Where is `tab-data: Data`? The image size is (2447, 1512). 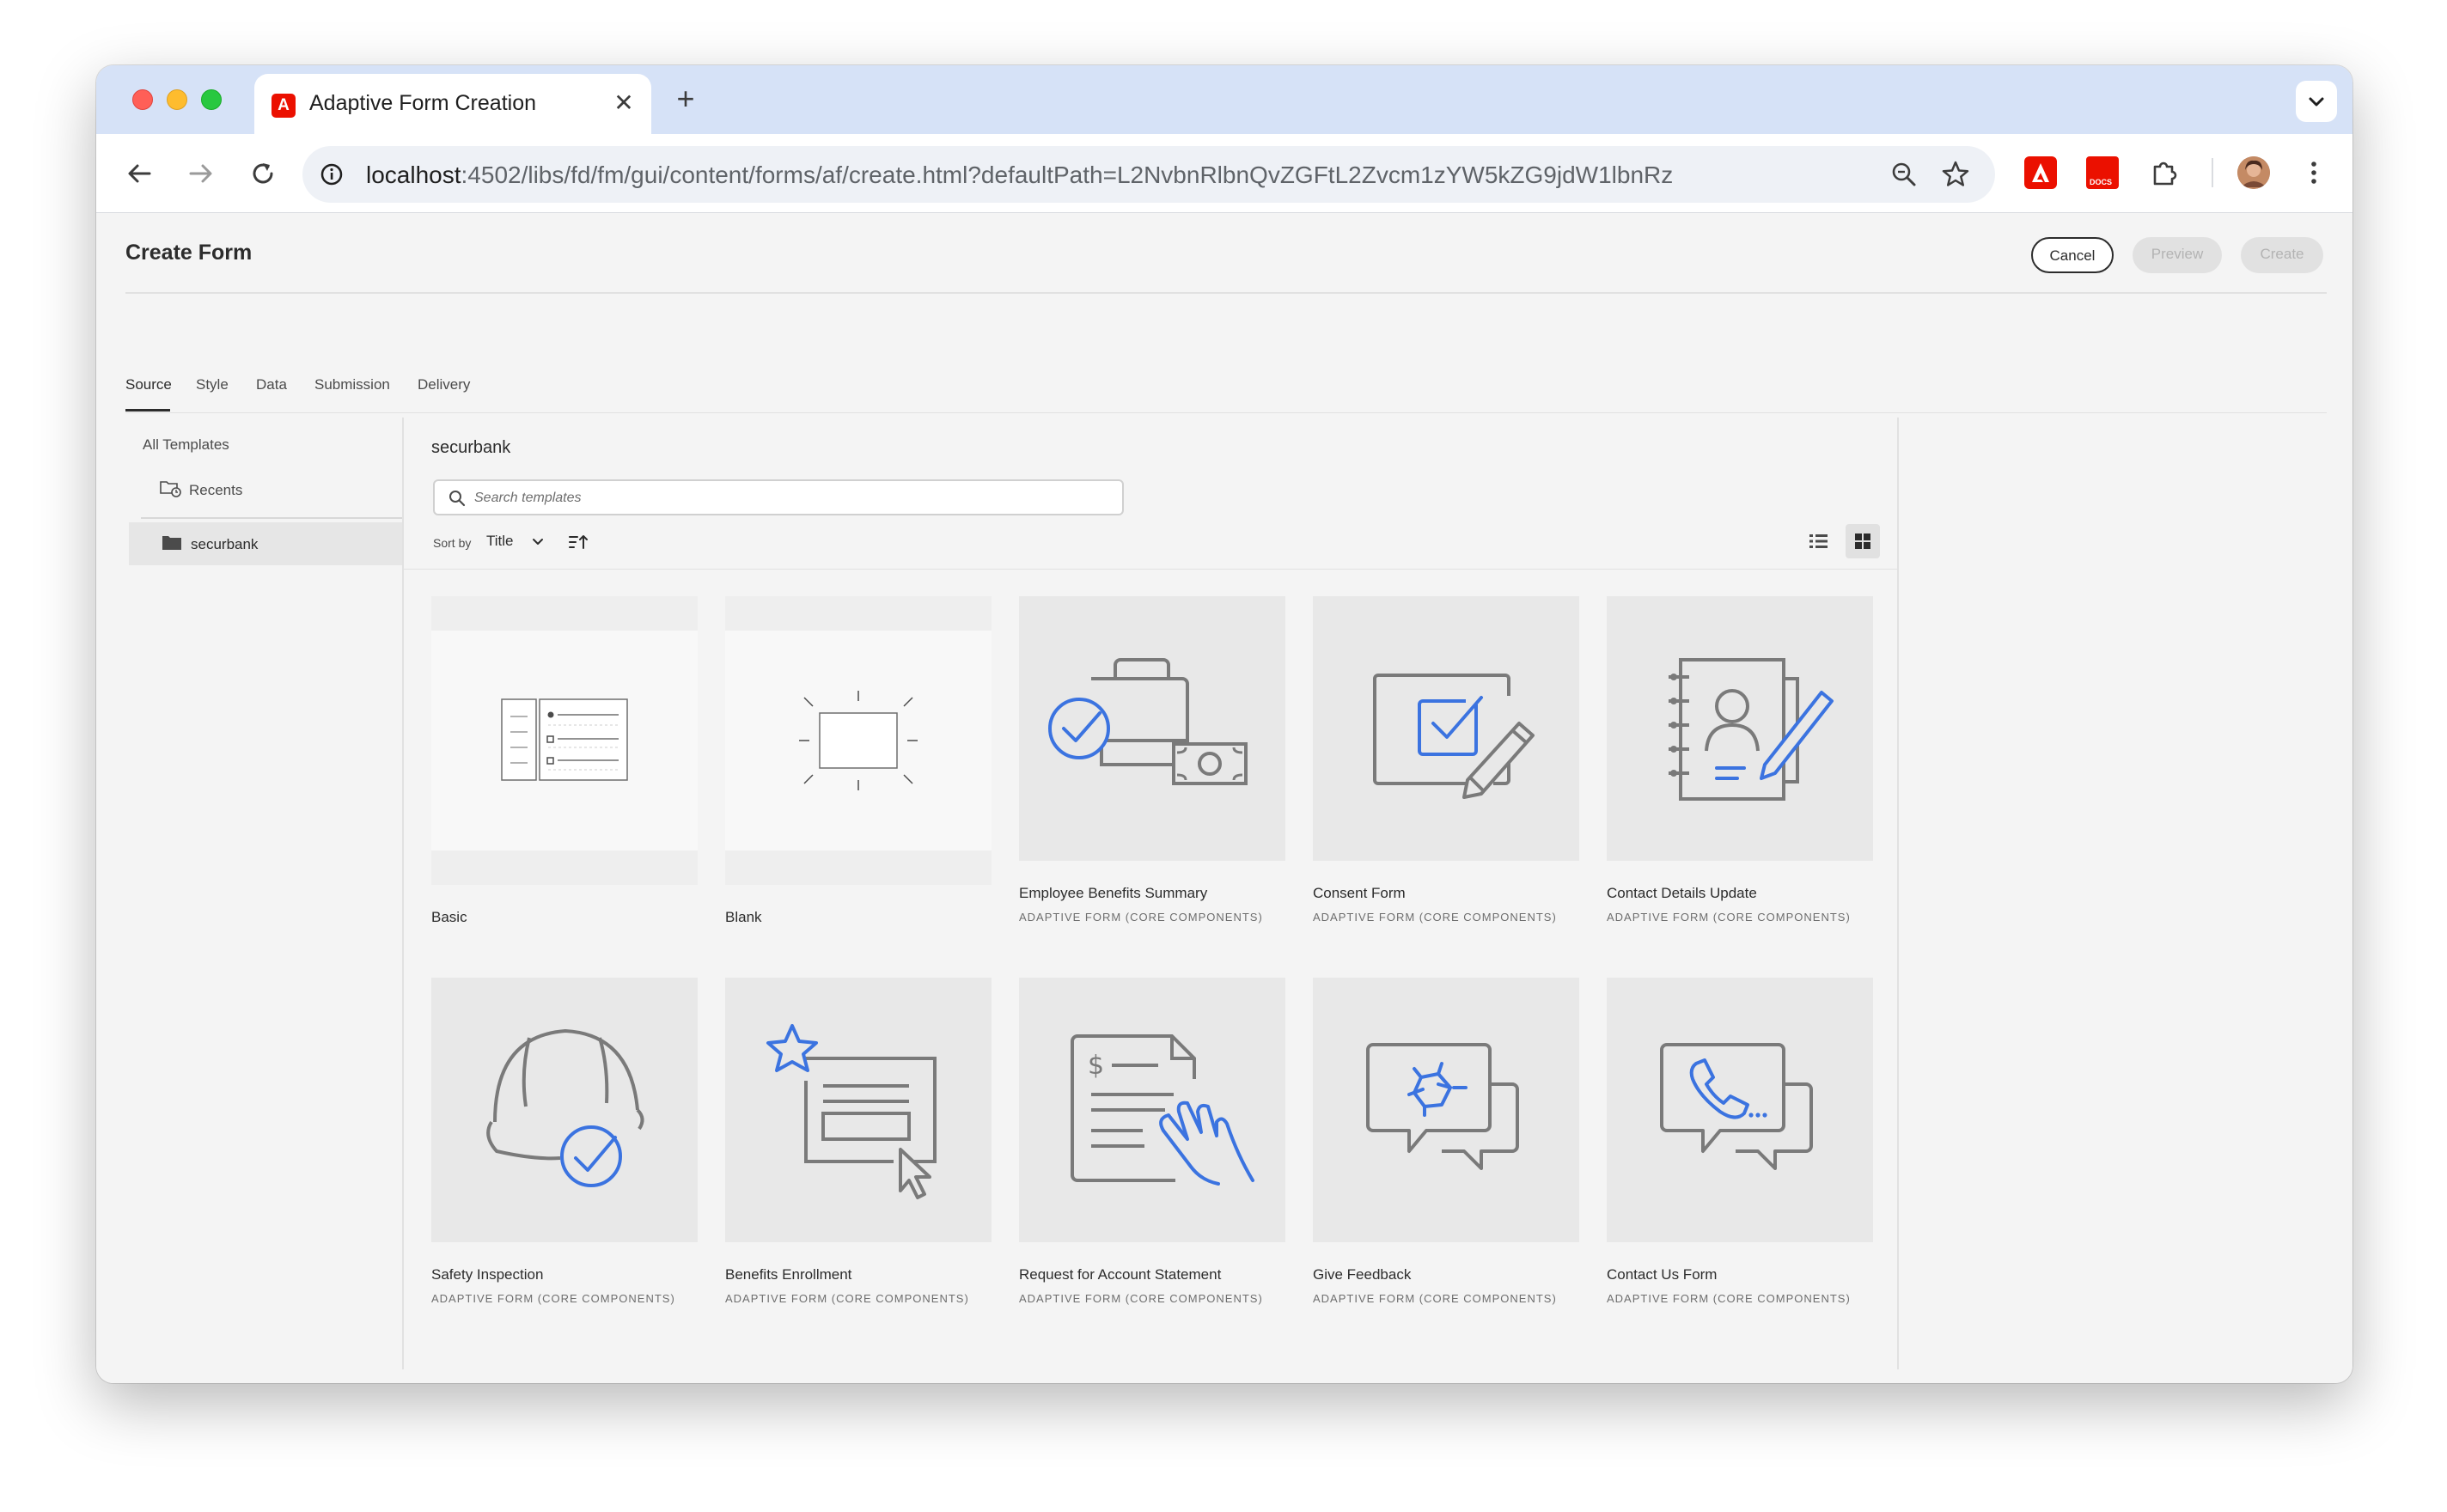 tab-data: Data is located at coordinates (271, 384).